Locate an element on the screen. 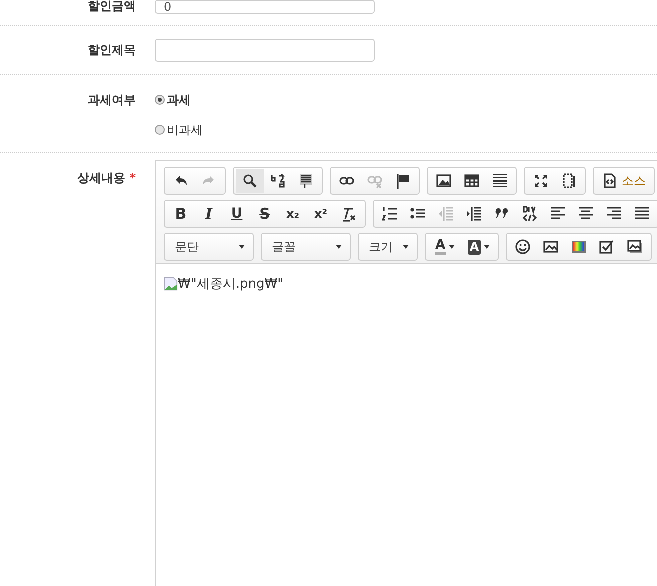 The width and height of the screenshot is (657, 586). alignleft-icon is located at coordinates (558, 214).